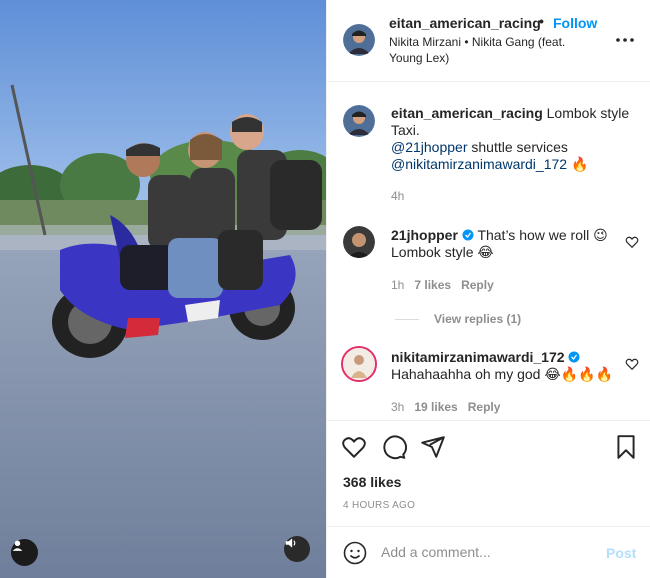 The width and height of the screenshot is (650, 578). Describe the element at coordinates (478, 357) in the screenshot. I see `comment-username: nikitamirzanimawardi_172` at that location.